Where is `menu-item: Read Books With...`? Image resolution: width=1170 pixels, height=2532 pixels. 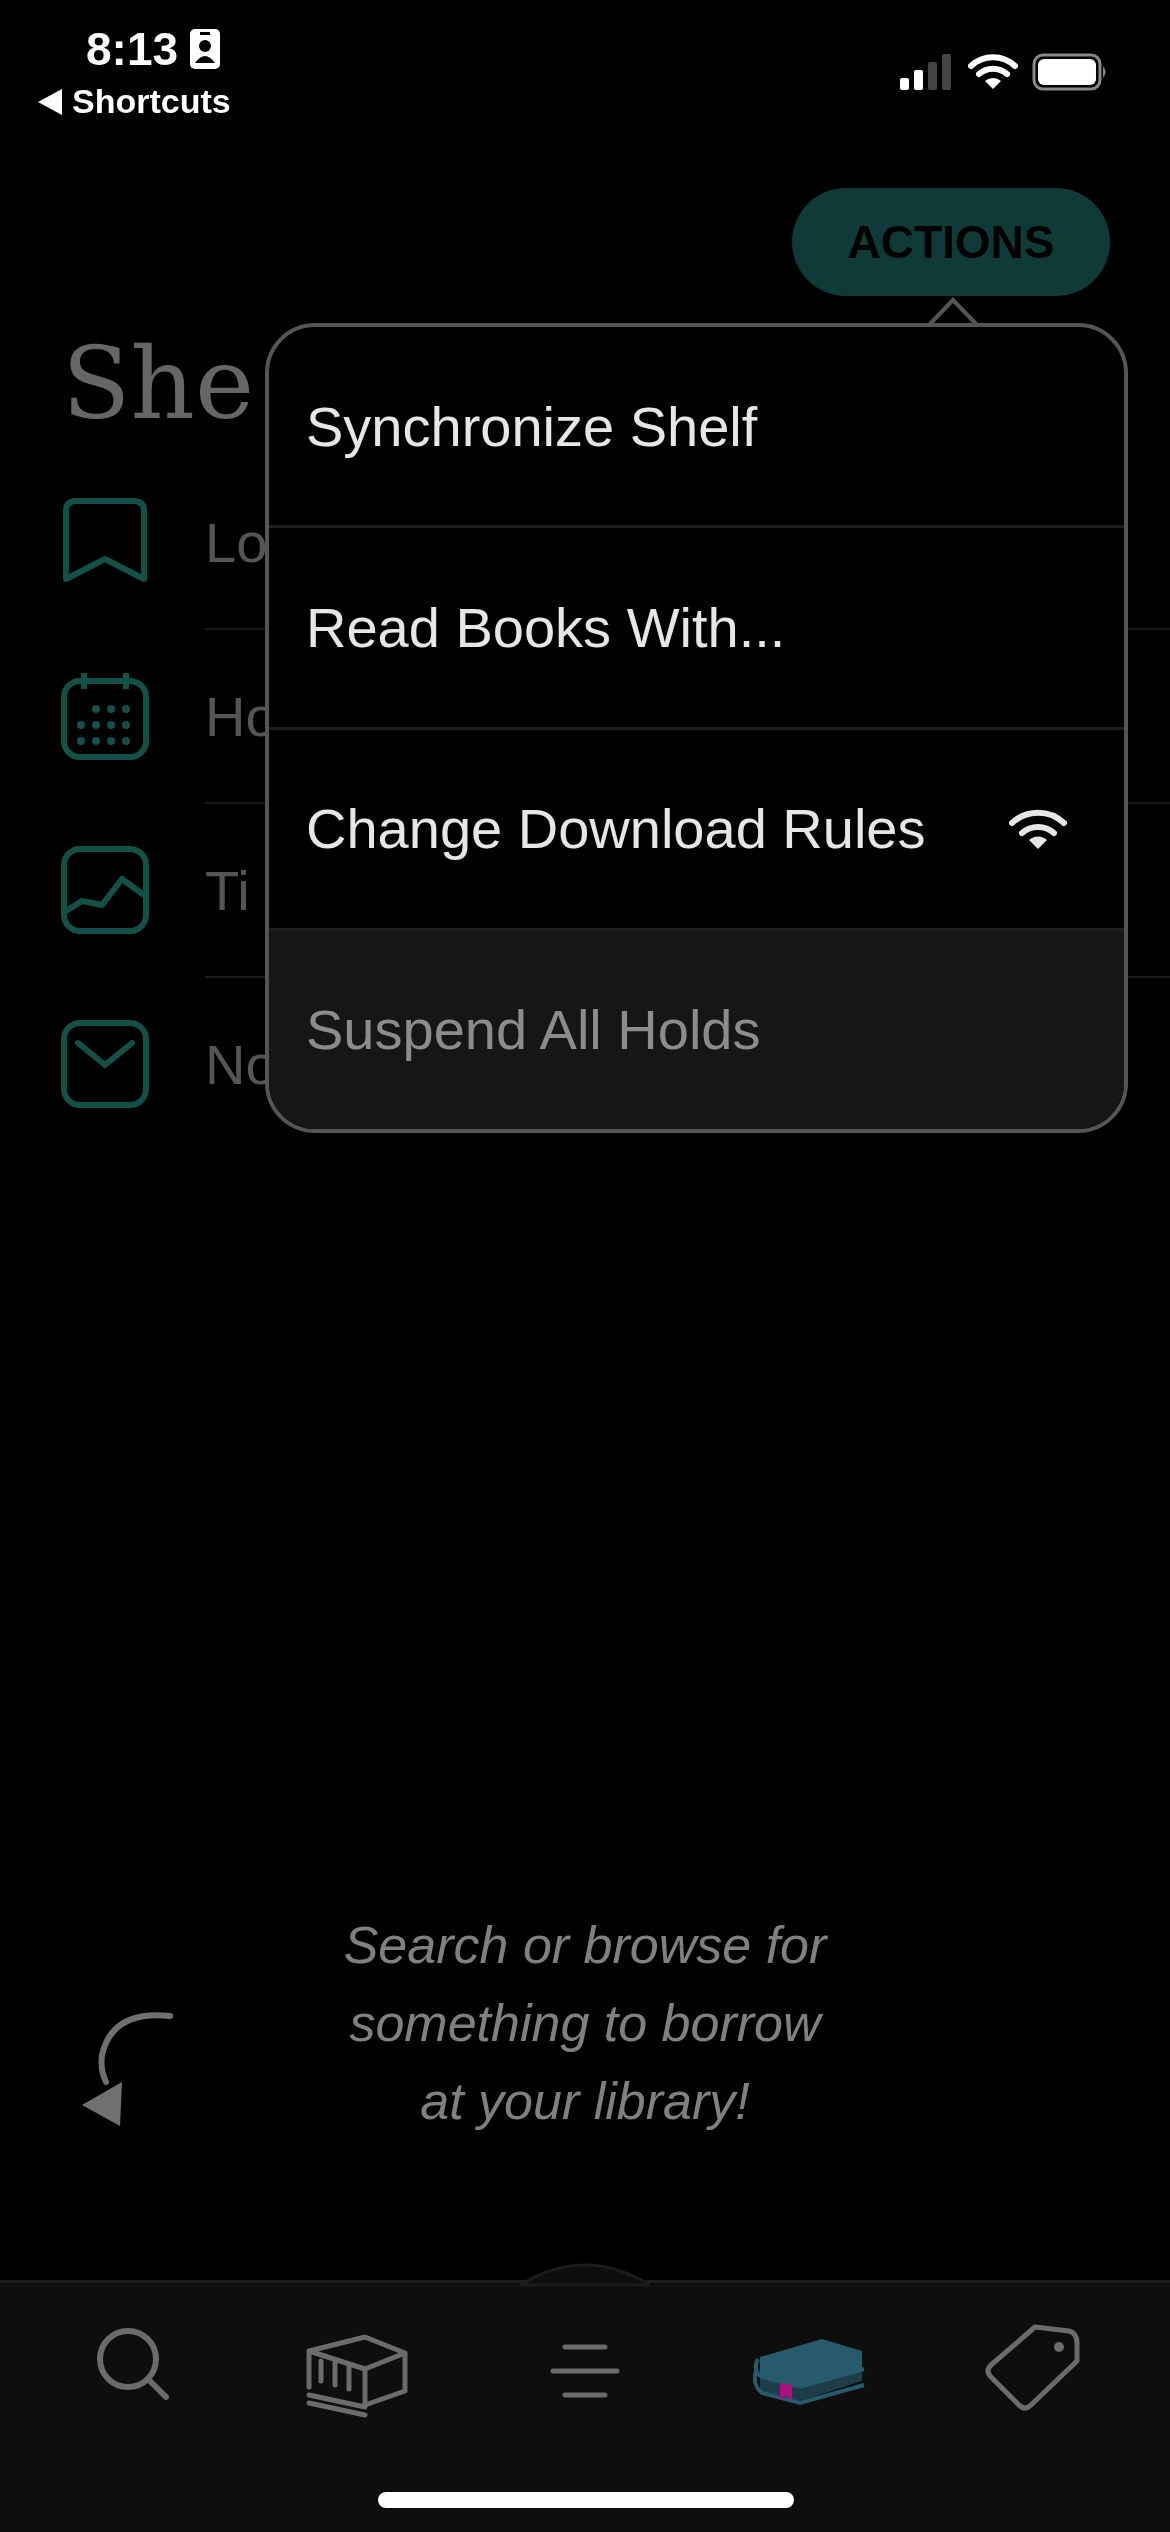 menu-item: Read Books With... is located at coordinates (696, 629).